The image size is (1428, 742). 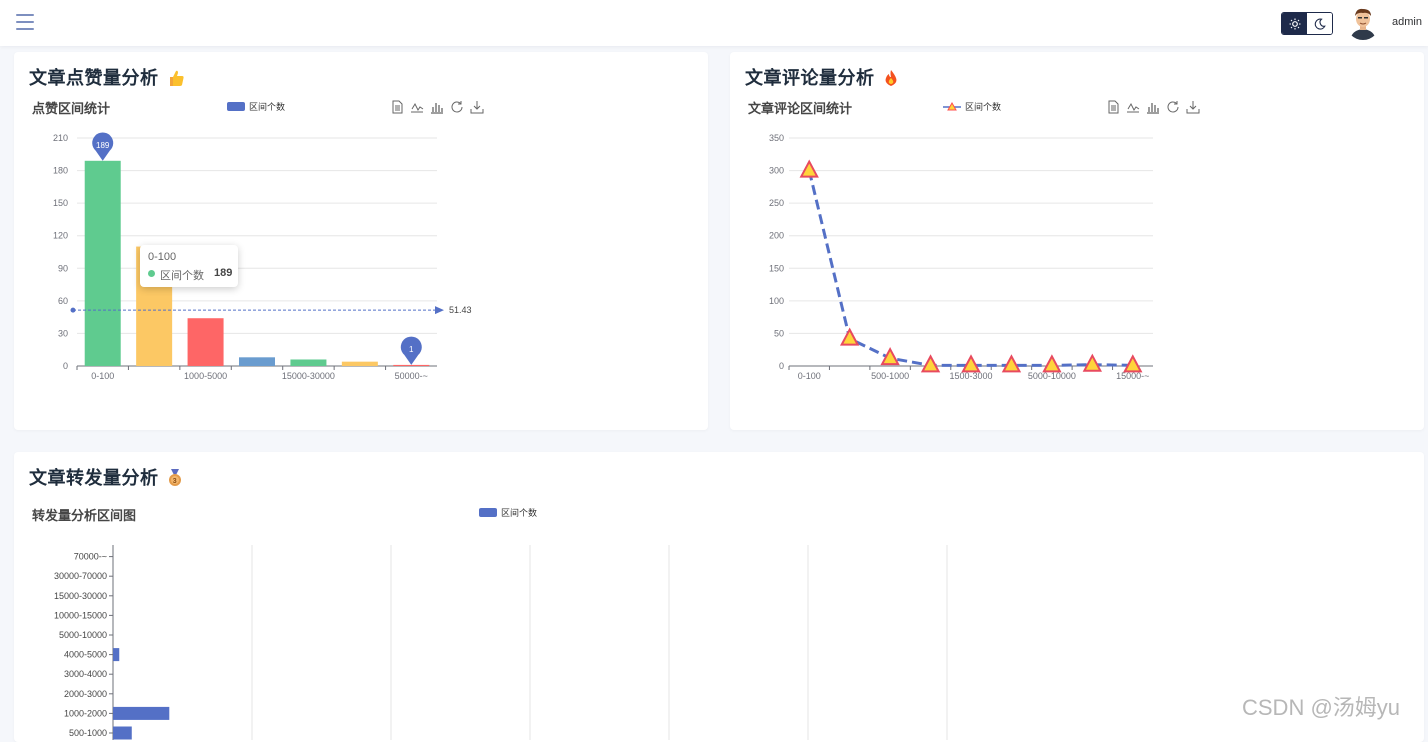 What do you see at coordinates (182, 276) in the screenshot?
I see `tooltip-series: 区间个数` at bounding box center [182, 276].